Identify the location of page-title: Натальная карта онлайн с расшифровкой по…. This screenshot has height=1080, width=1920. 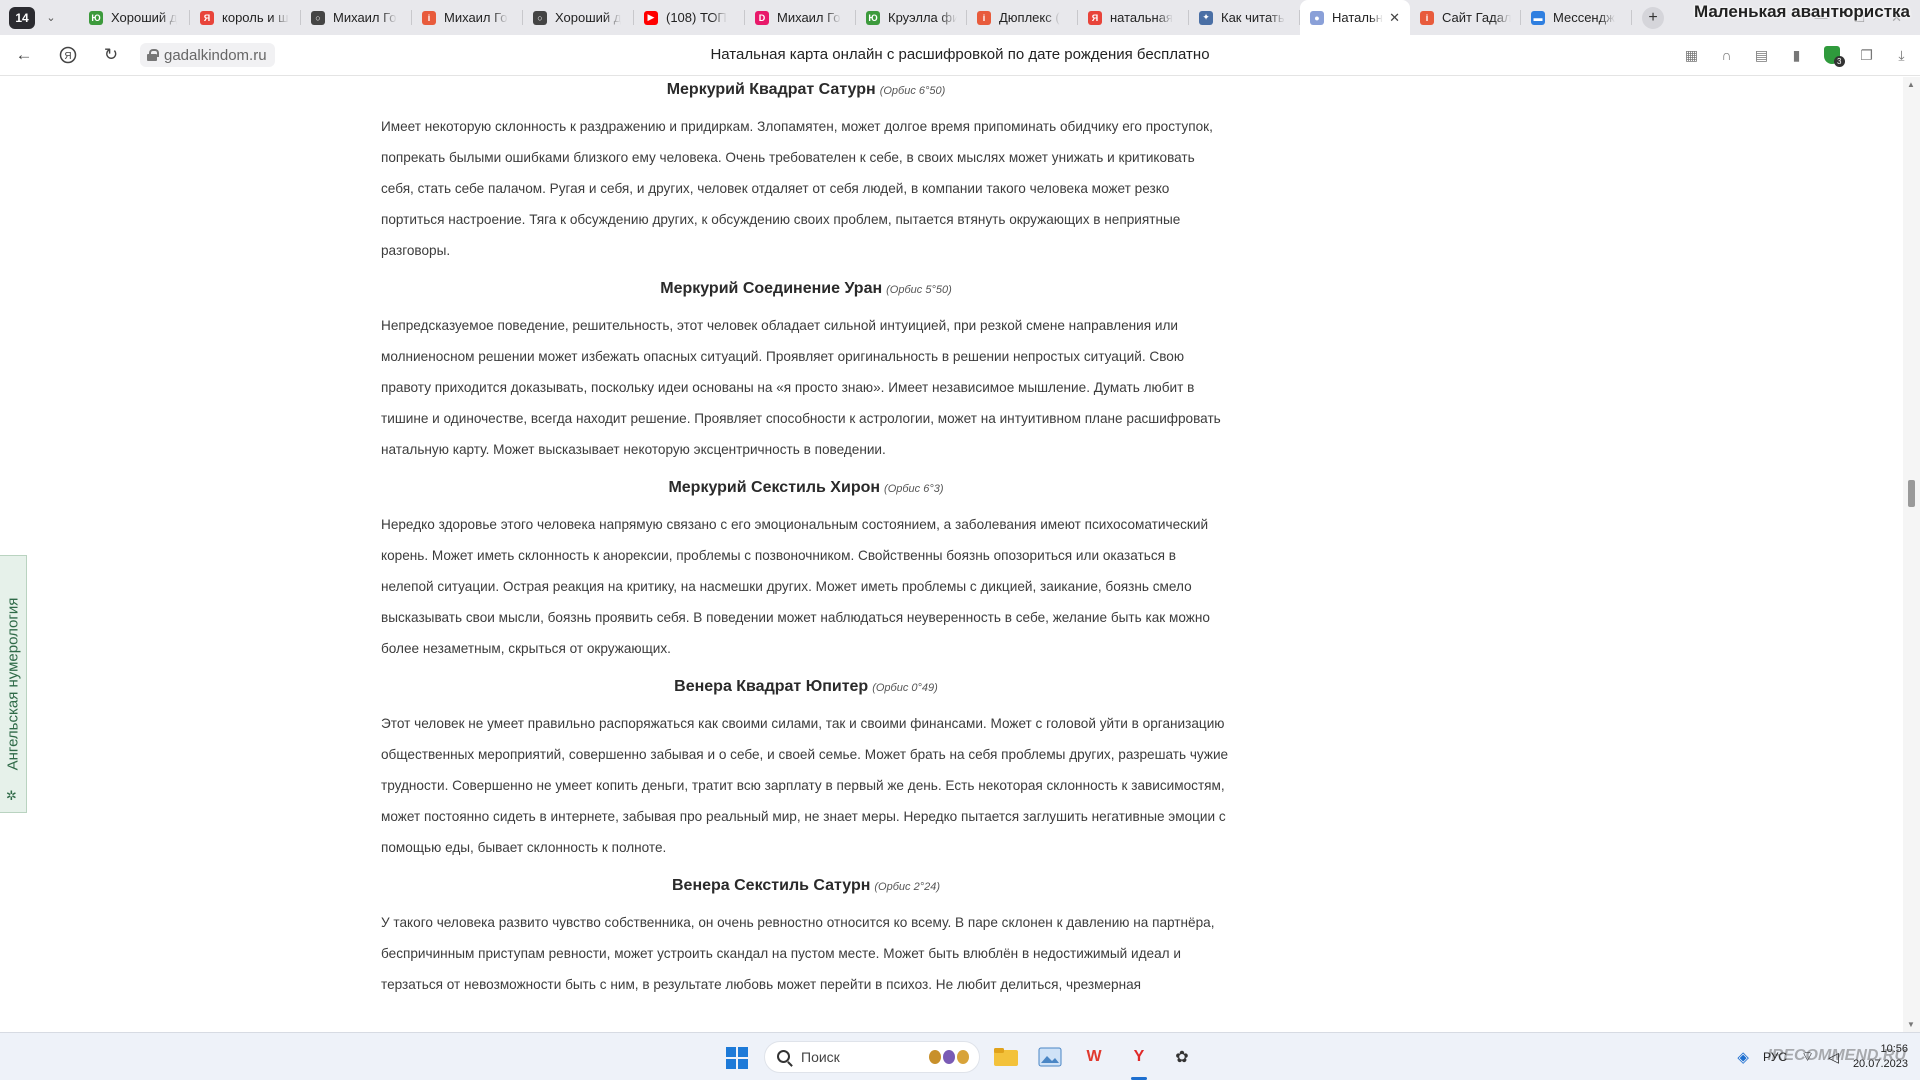
(960, 54).